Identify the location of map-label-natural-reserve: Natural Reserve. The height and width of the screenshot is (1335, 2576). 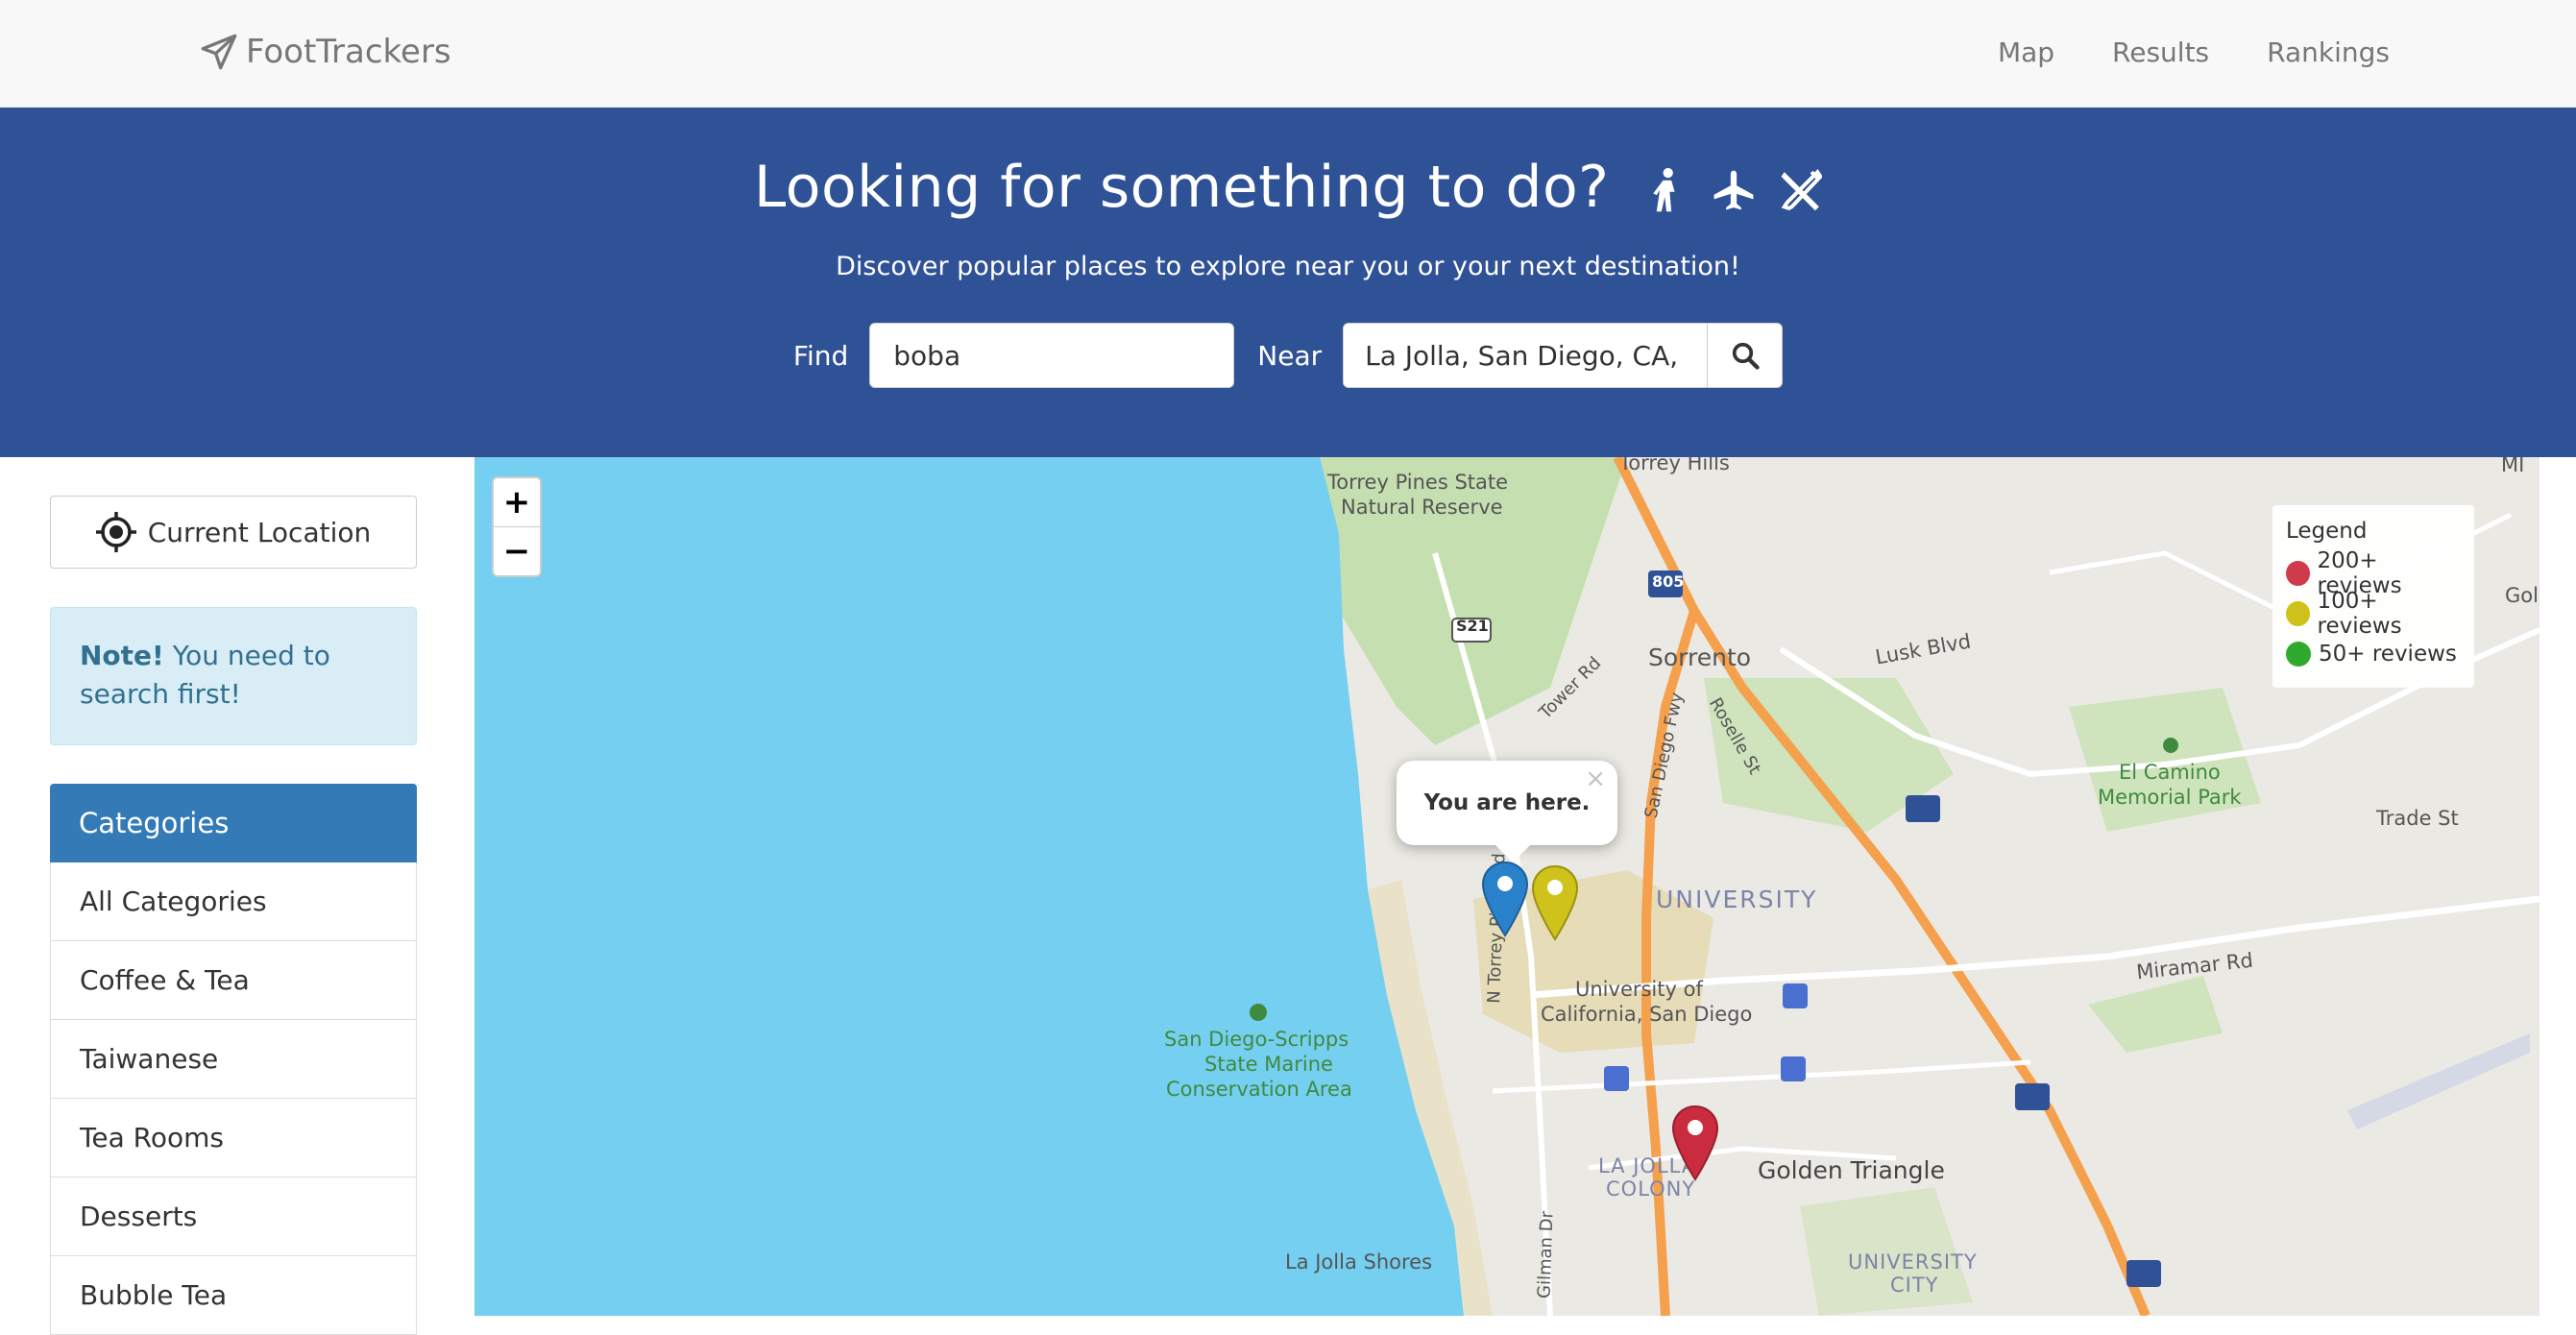
(1422, 508).